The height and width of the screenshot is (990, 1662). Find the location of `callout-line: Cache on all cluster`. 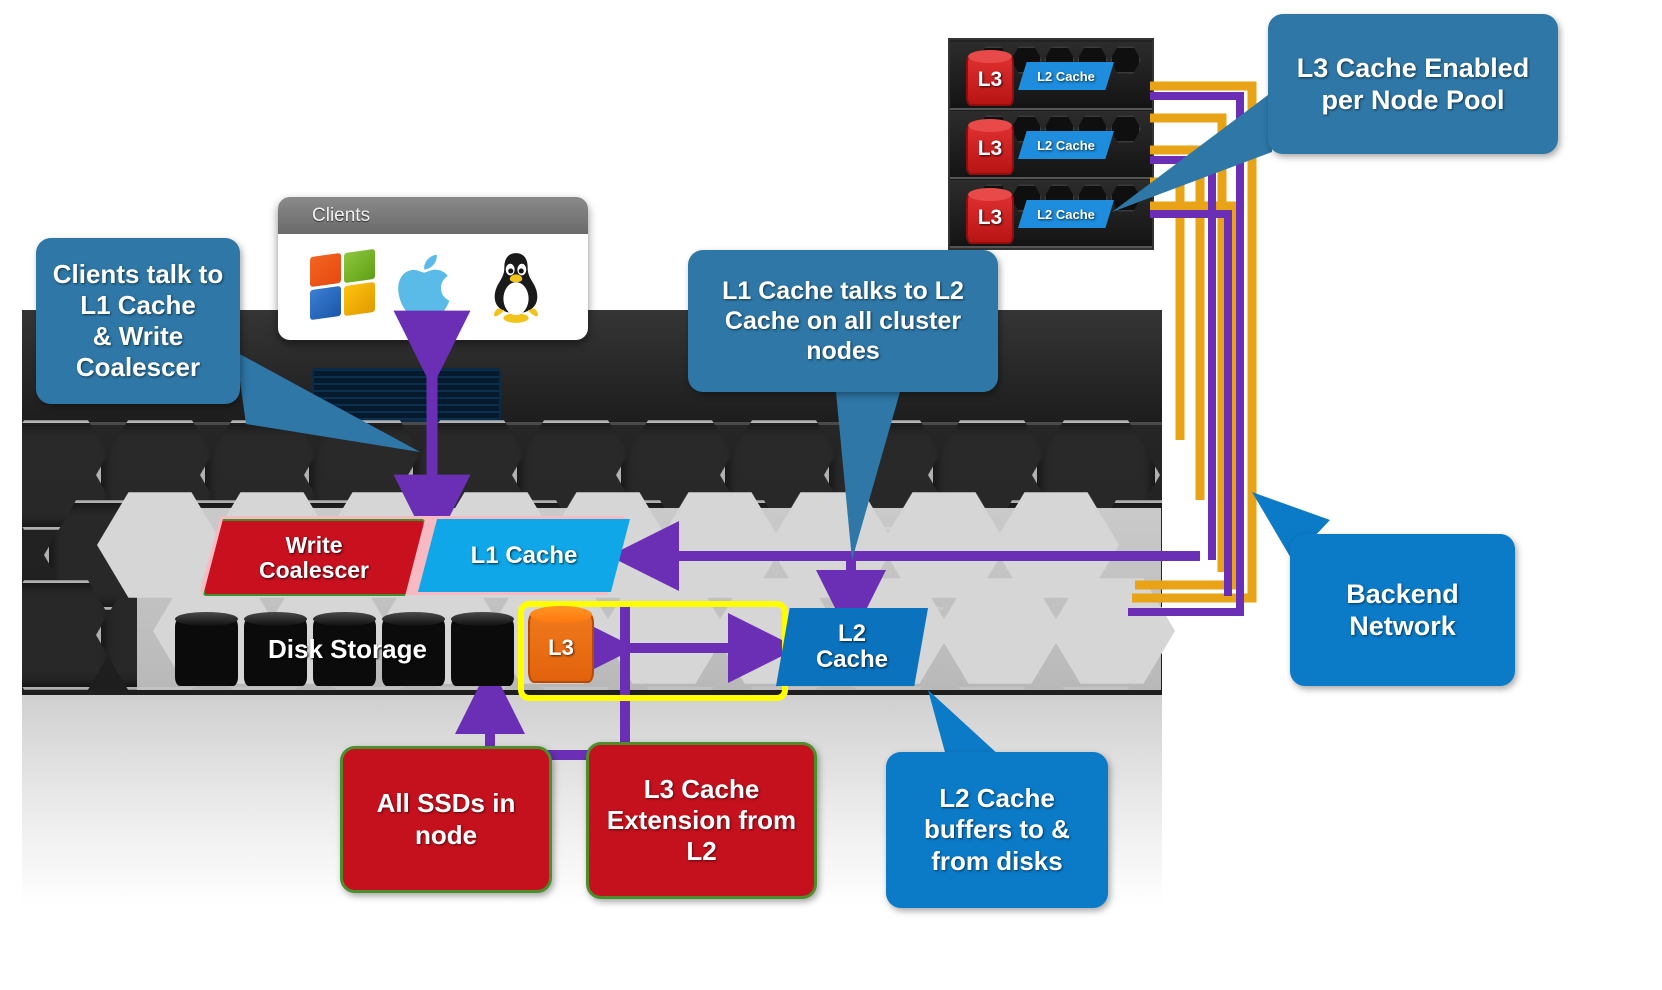

callout-line: Cache on all cluster is located at coordinates (843, 321).